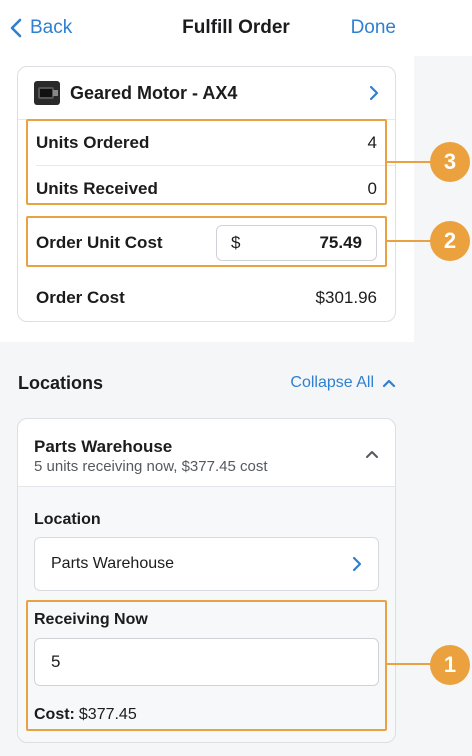 This screenshot has height=756, width=472. Describe the element at coordinates (103, 446) in the screenshot. I see `location-card-name: Parts Warehouse` at that location.